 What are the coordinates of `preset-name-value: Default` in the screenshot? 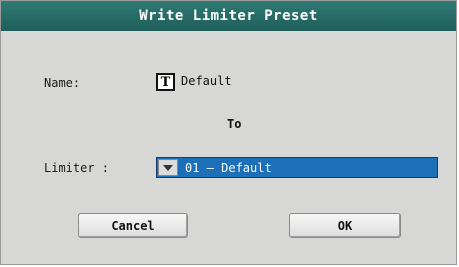 It's located at (206, 81).